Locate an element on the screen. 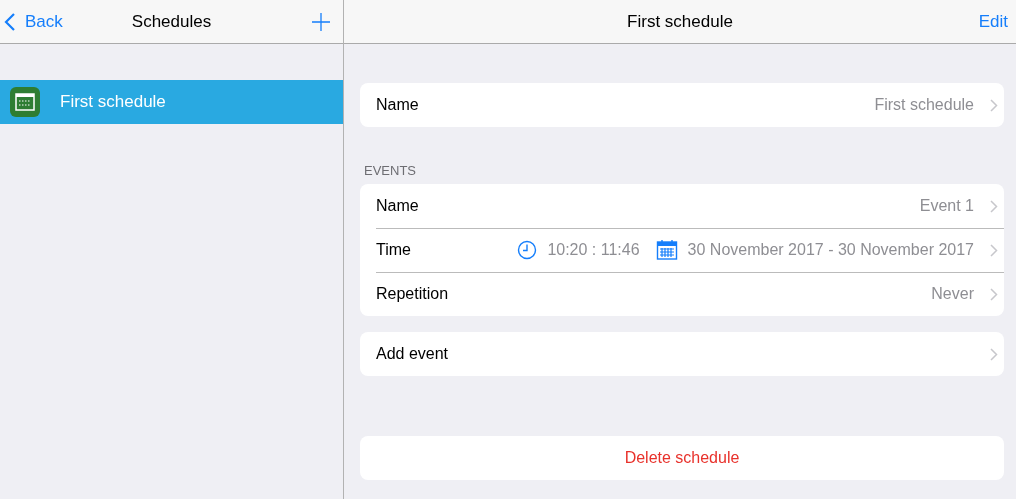  event-row: Name Event 1 is located at coordinates (682, 206).